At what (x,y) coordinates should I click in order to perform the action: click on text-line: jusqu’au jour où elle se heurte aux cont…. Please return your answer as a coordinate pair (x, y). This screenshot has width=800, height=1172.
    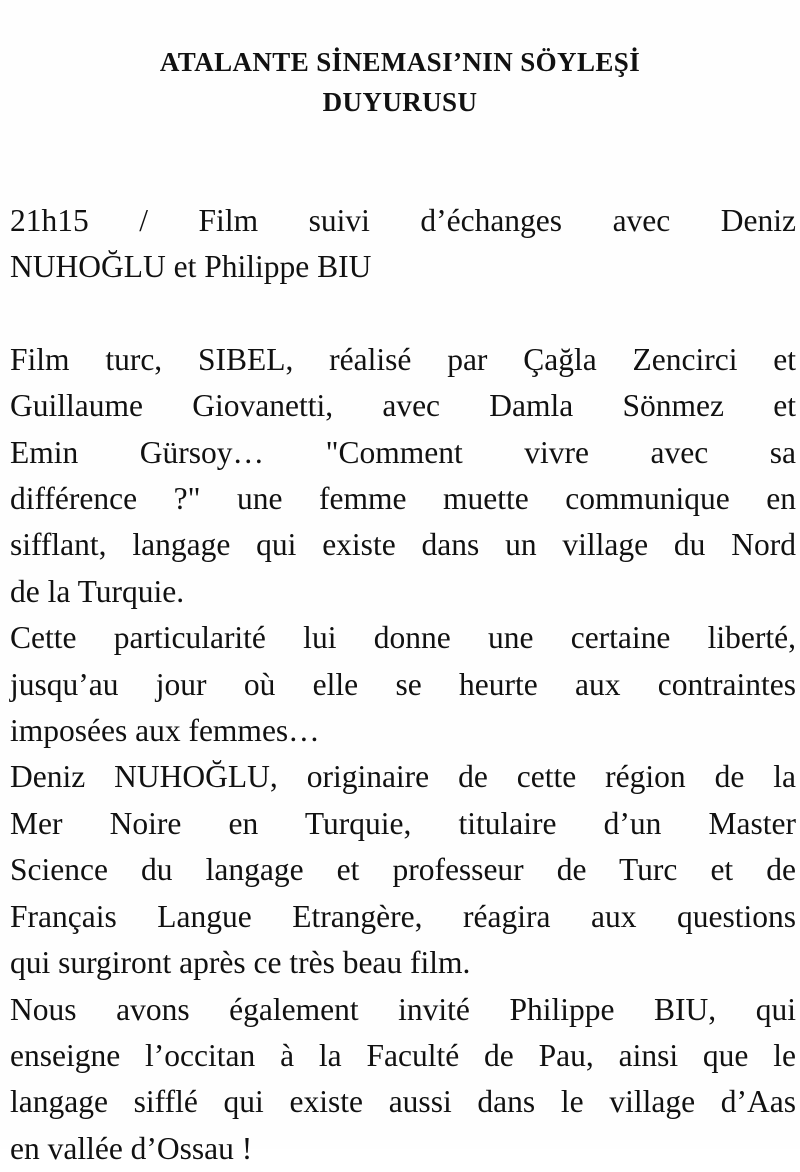
    Looking at the image, I should click on (403, 685).